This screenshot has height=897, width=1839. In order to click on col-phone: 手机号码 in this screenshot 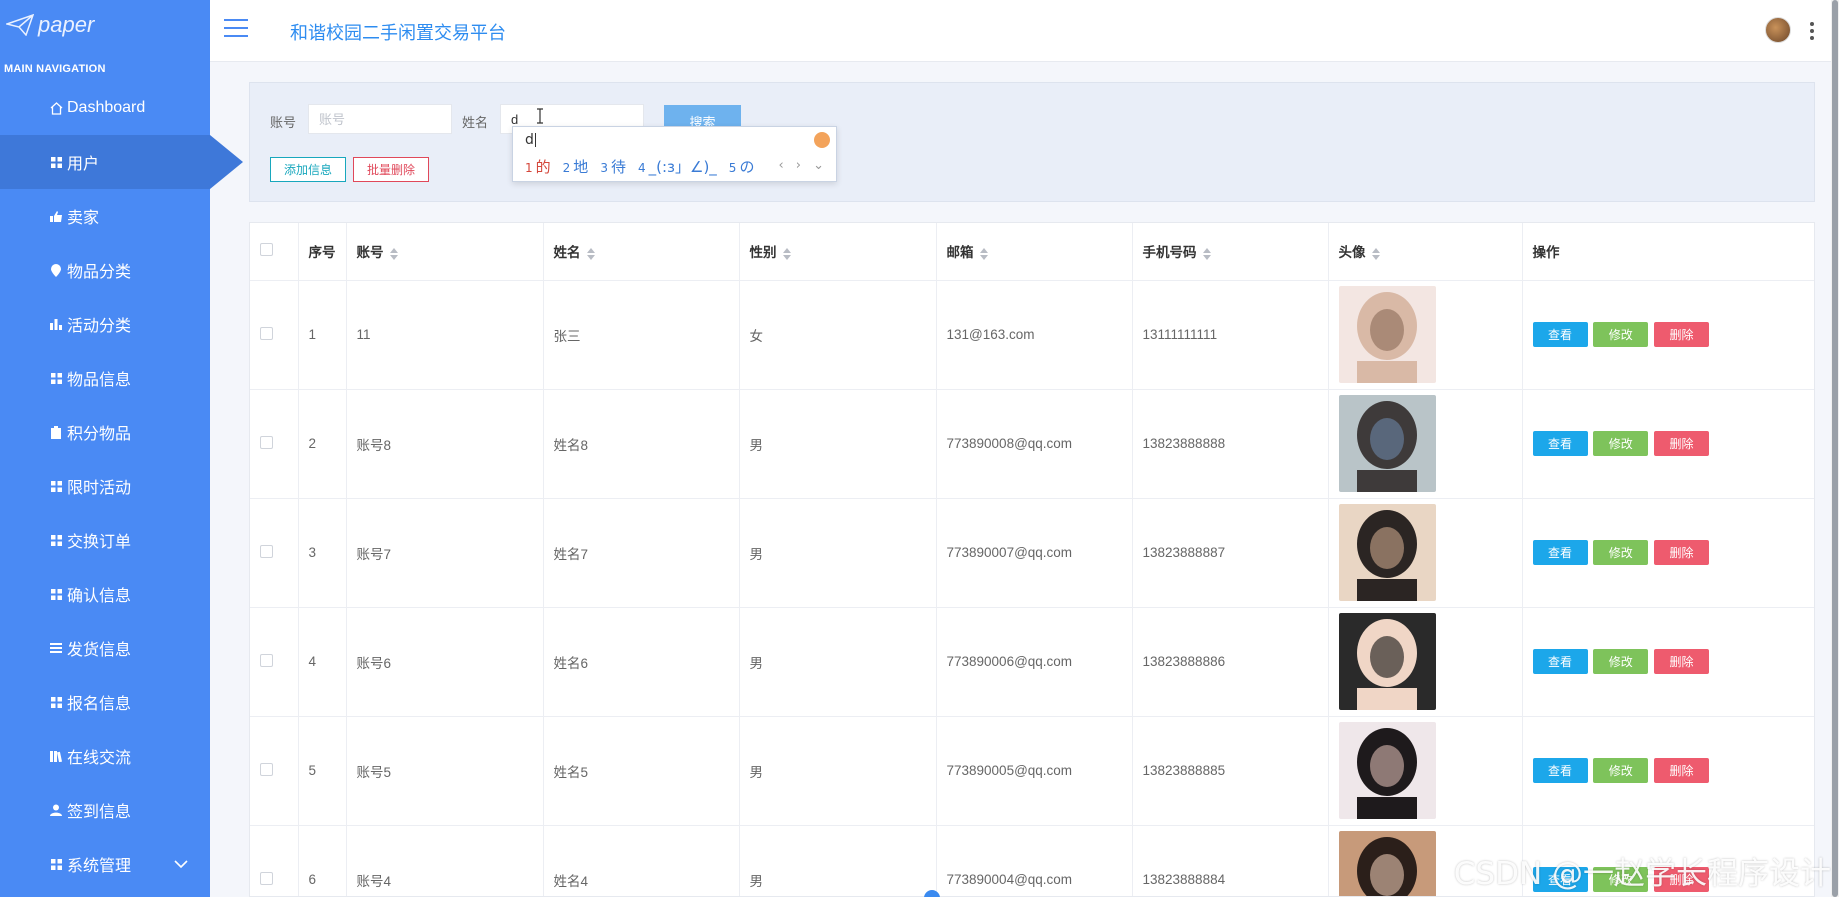, I will do `click(1230, 252)`.